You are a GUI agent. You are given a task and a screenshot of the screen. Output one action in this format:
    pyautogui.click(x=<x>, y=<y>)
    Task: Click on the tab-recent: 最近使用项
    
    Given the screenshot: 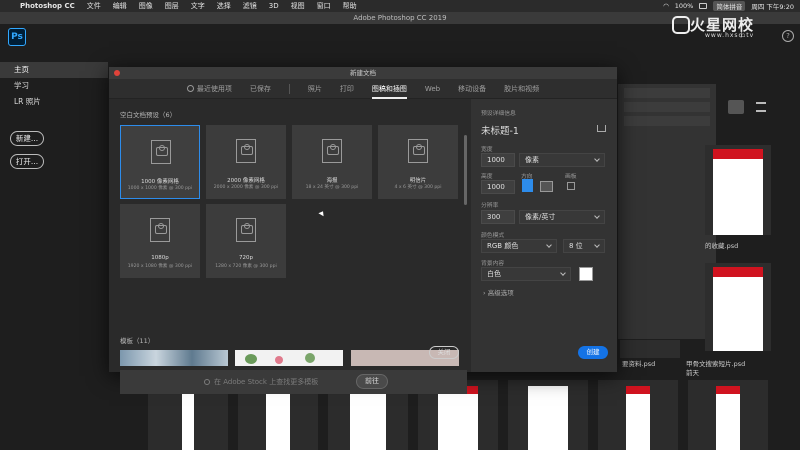 What is the action you would take?
    pyautogui.click(x=209, y=89)
    